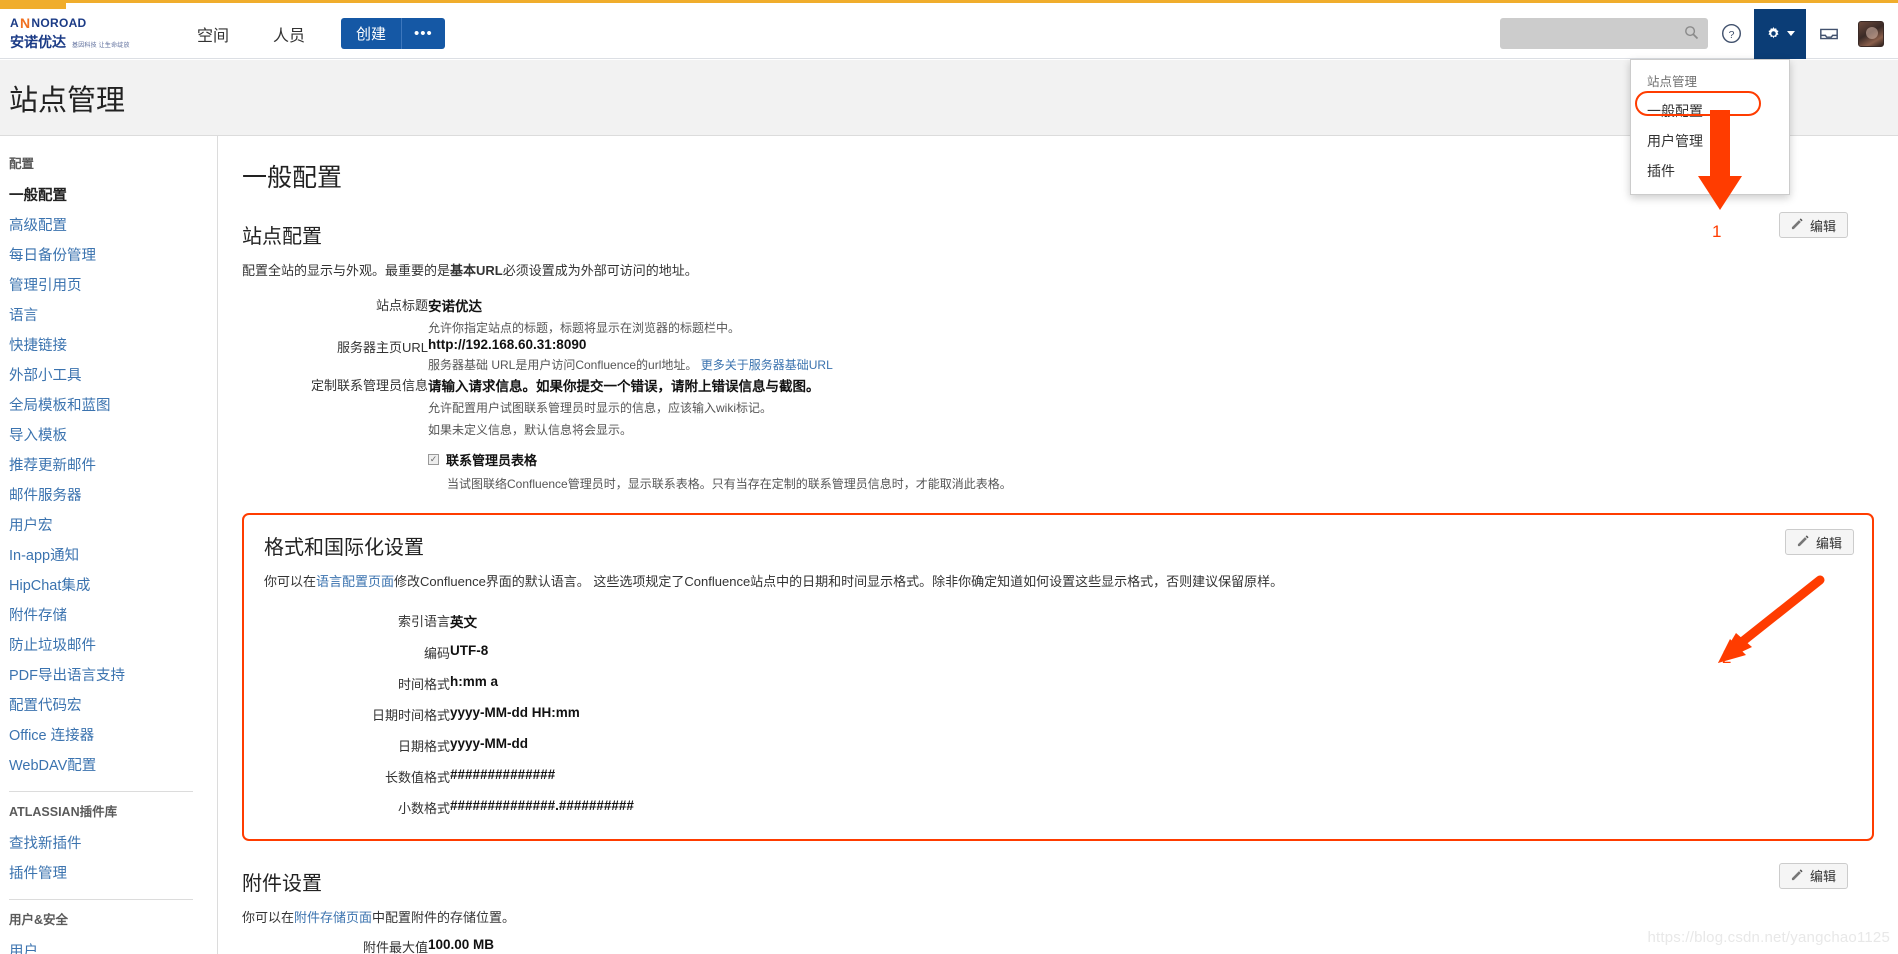 This screenshot has height=954, width=1898. I want to click on sidebar-item-office-connector: Office 连接器, so click(113, 736).